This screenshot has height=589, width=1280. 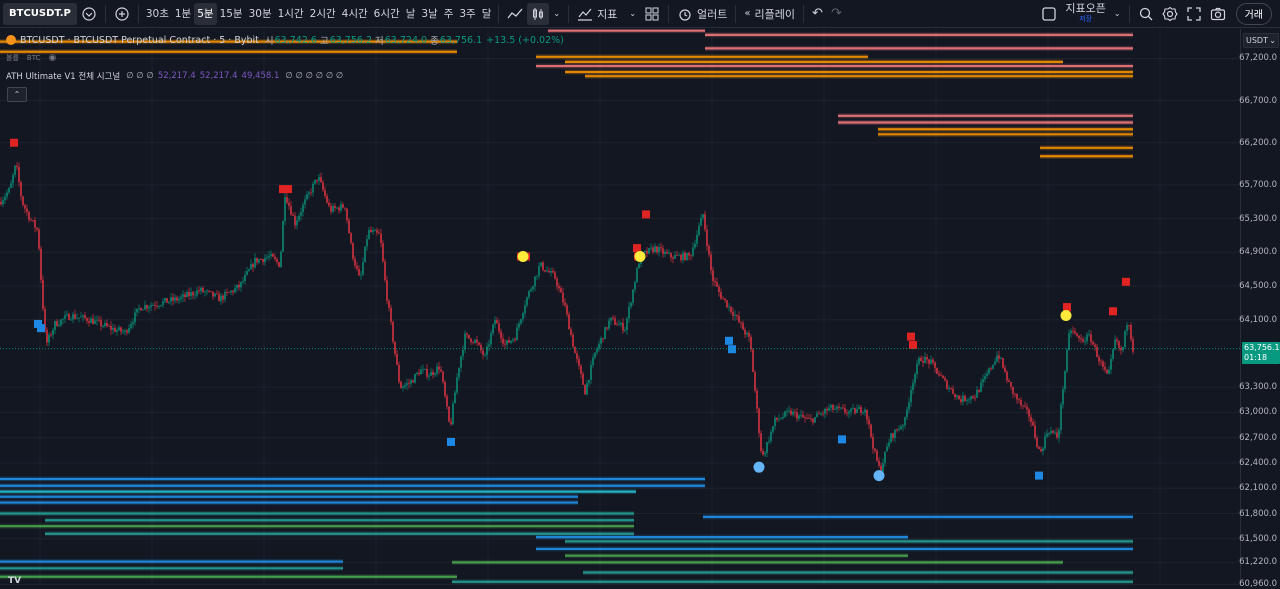 I want to click on square-icon, so click(x=1049, y=13).